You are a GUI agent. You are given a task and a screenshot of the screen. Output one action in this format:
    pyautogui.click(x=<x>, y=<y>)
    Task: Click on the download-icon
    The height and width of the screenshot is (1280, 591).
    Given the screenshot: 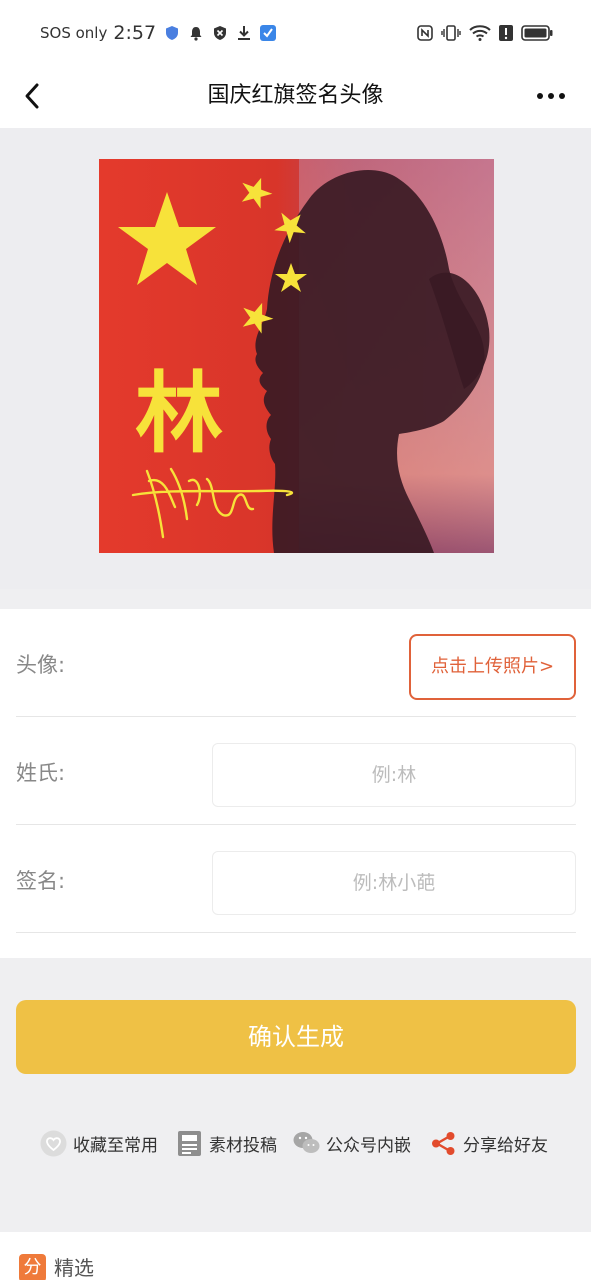 What is the action you would take?
    pyautogui.click(x=244, y=33)
    